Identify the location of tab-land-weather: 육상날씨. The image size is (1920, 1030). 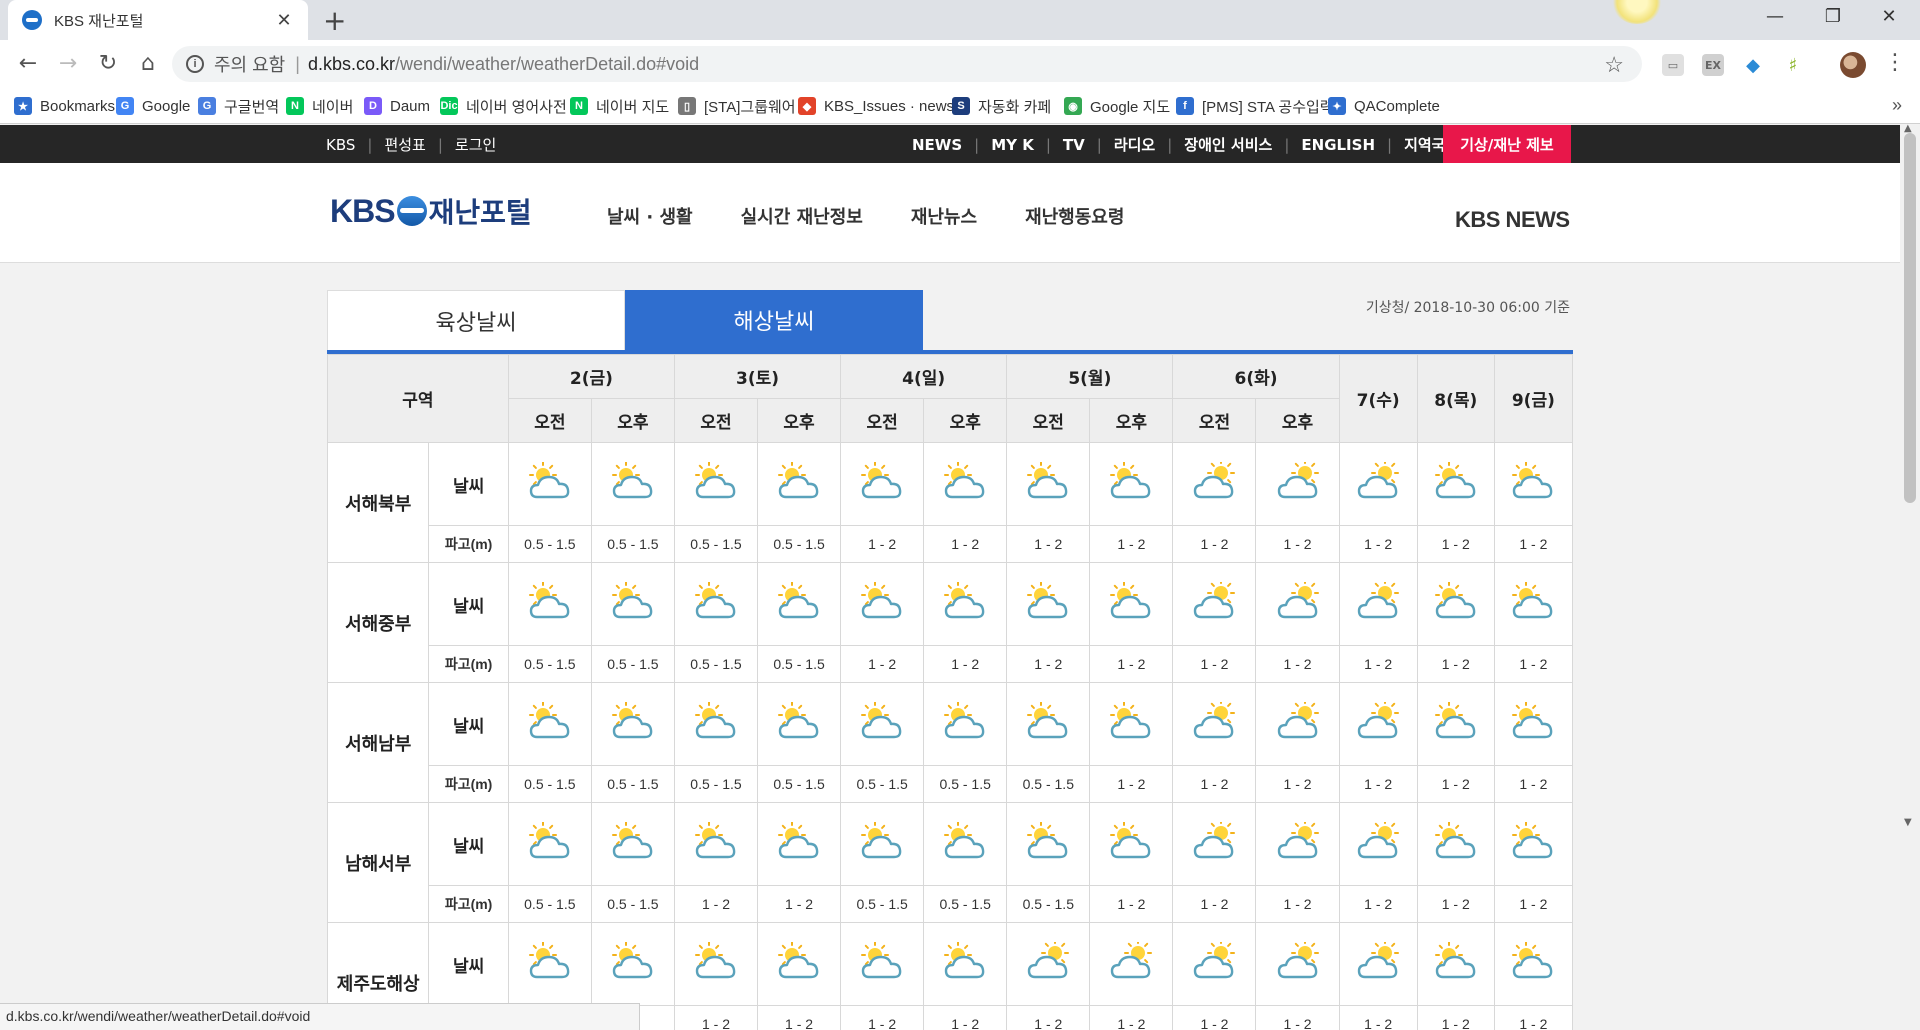
(476, 320).